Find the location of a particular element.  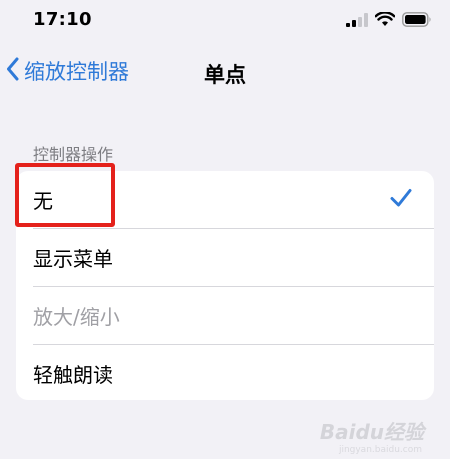

option-none: 无 is located at coordinates (225, 199).